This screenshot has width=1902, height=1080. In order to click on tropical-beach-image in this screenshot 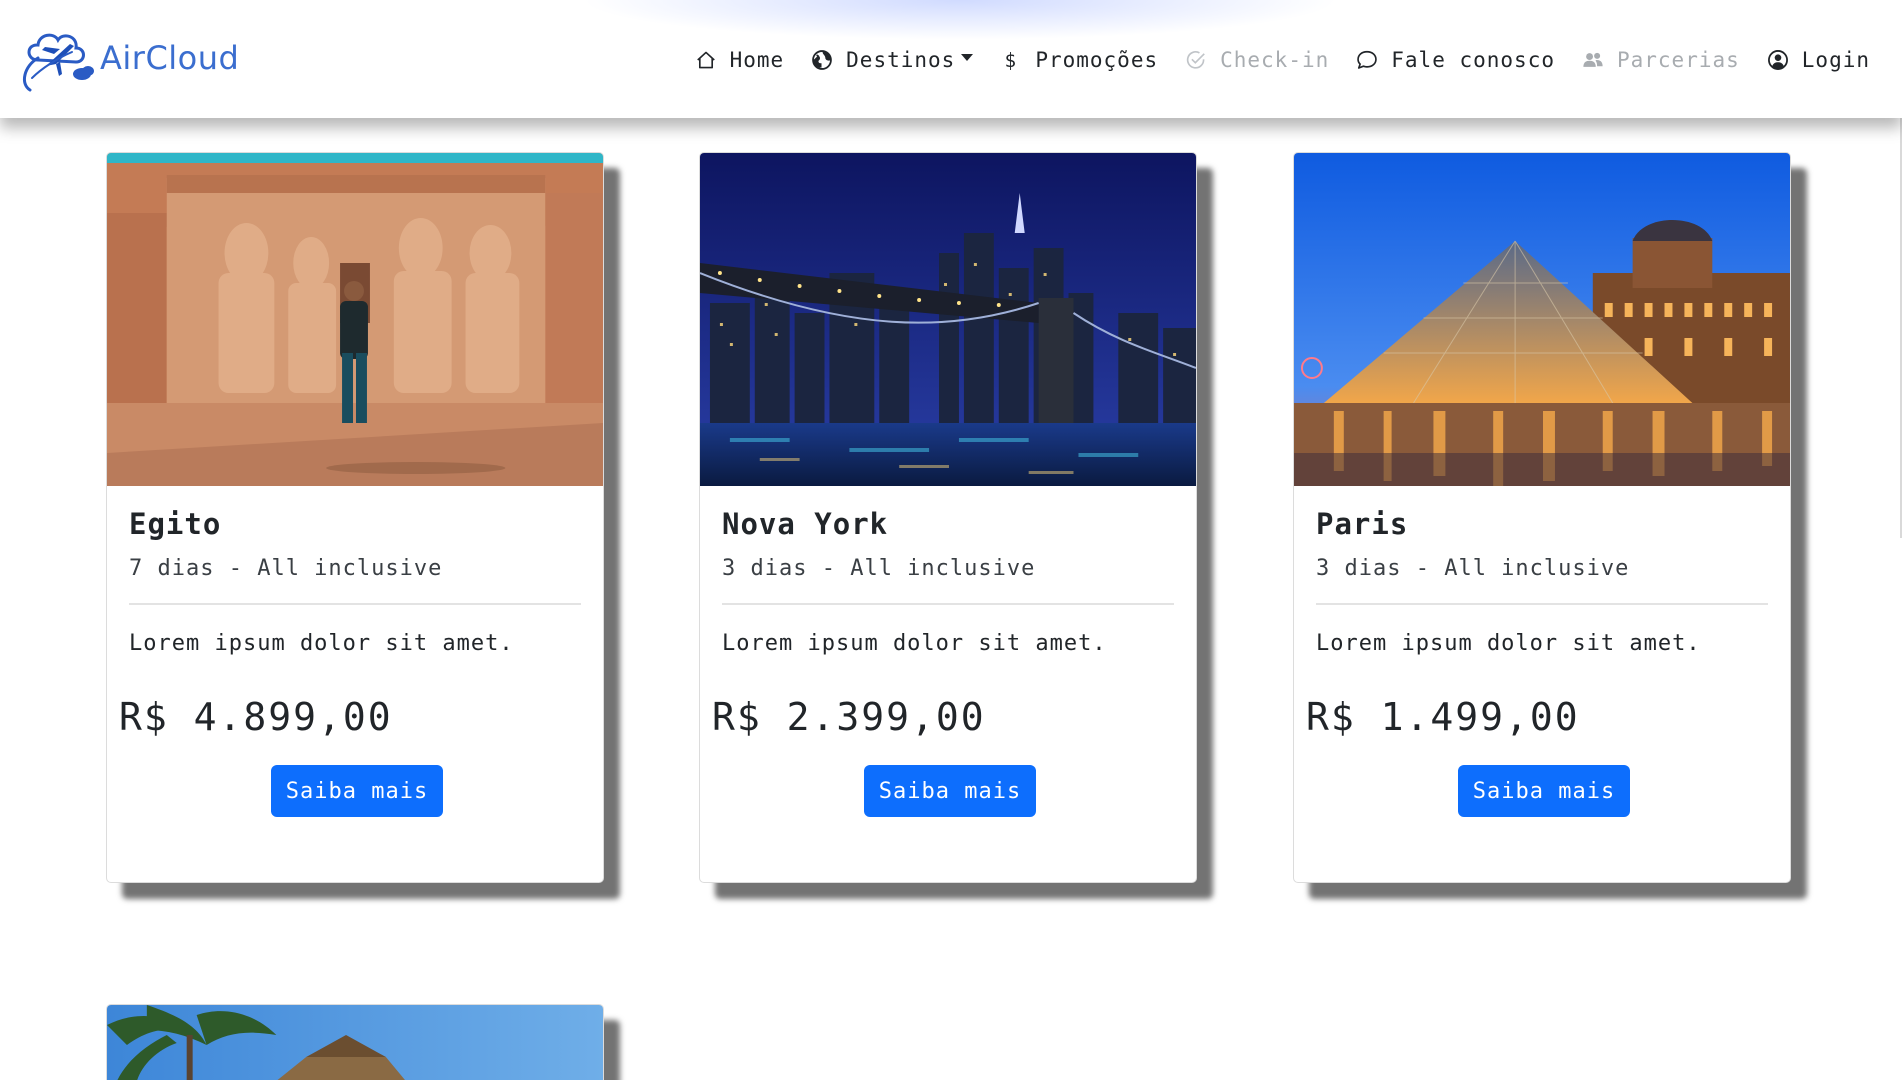, I will do `click(355, 1042)`.